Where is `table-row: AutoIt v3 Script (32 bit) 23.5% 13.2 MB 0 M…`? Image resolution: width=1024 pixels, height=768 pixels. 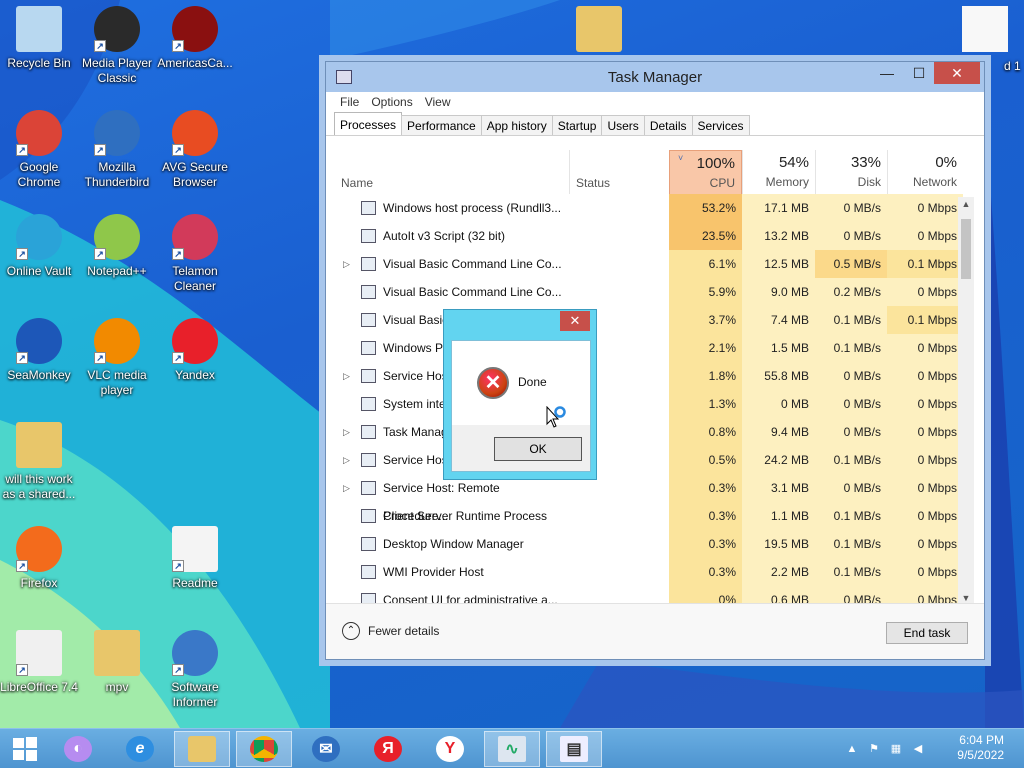 table-row: AutoIt v3 Script (32 bit) 23.5% 13.2 MB 0 M… is located at coordinates (648, 236).